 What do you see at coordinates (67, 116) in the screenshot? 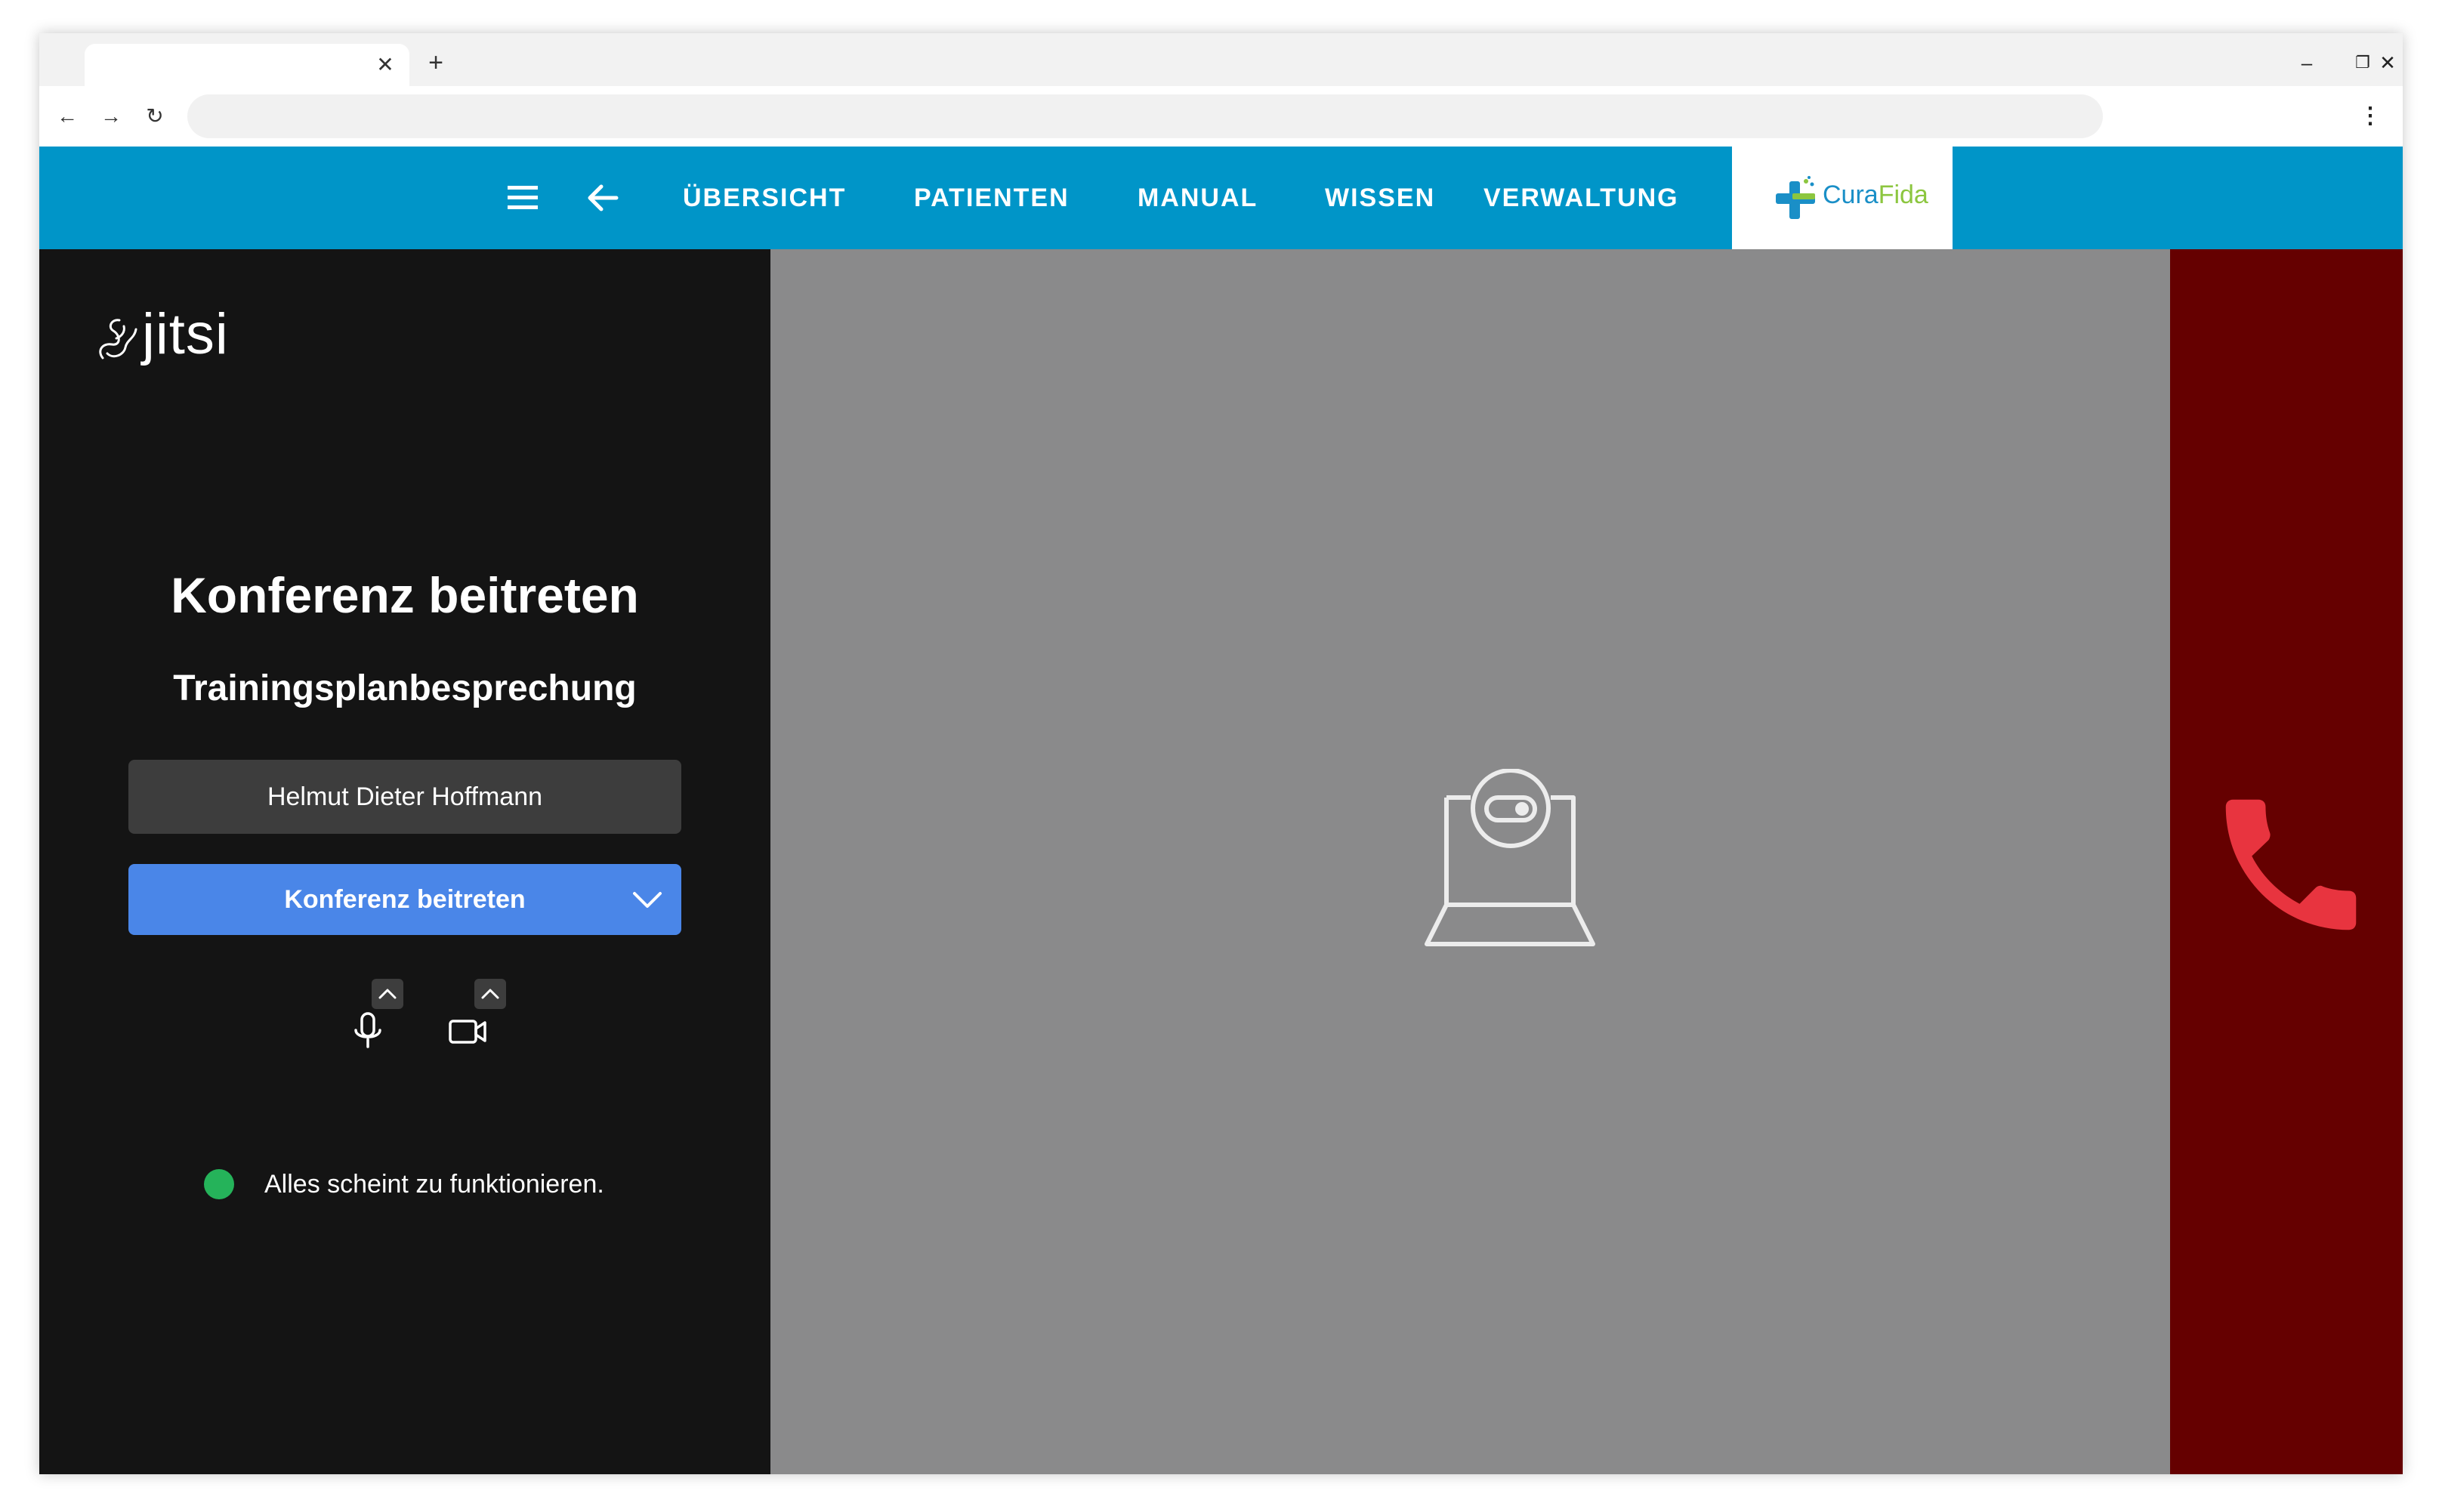
I see `back-button: ←` at bounding box center [67, 116].